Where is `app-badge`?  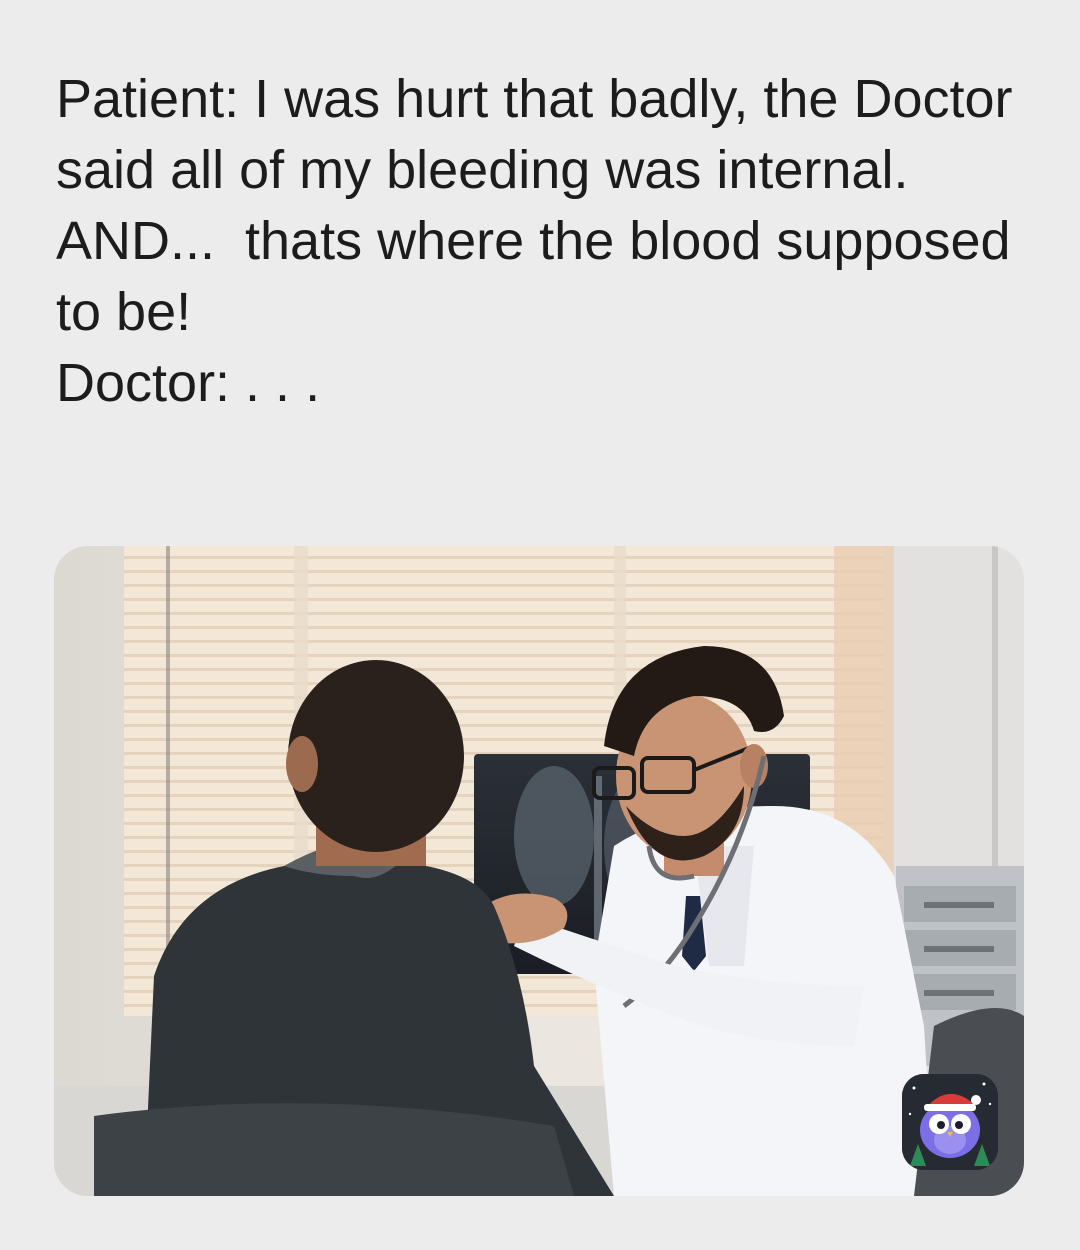
app-badge is located at coordinates (950, 1122).